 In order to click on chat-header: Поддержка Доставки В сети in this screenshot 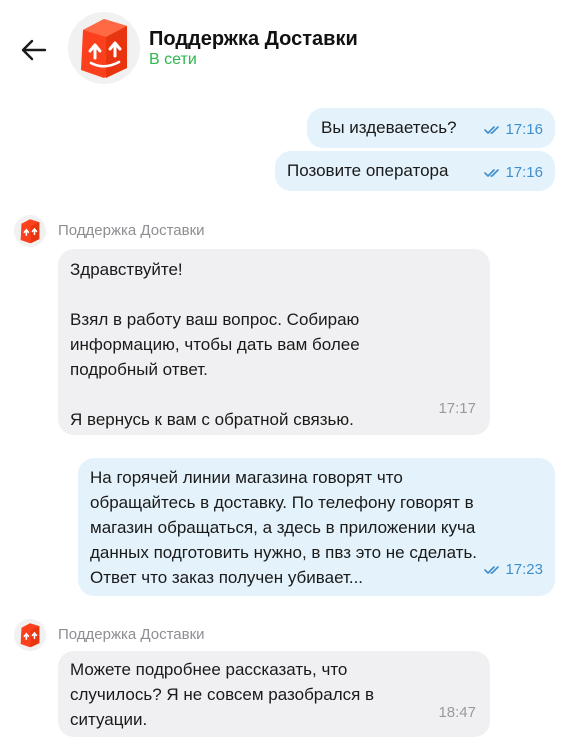, I will do `click(286, 50)`.